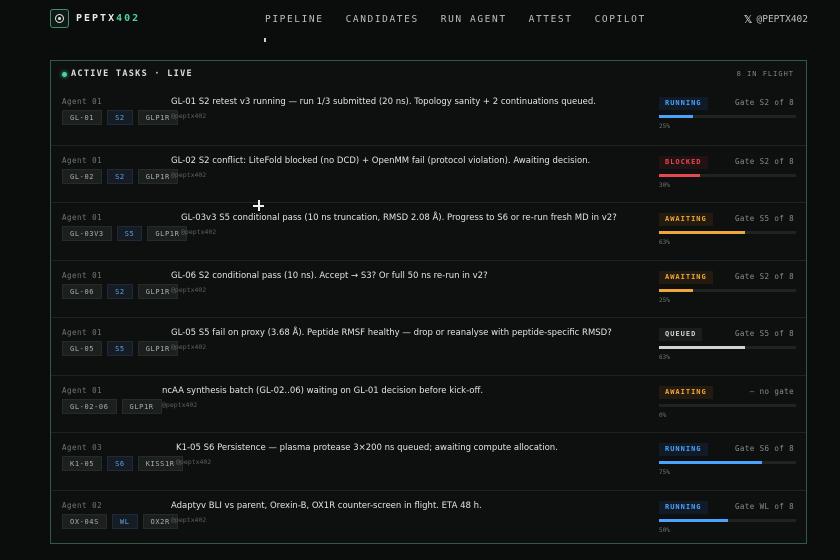 The width and height of the screenshot is (840, 560). What do you see at coordinates (620, 19) in the screenshot?
I see `nav-copilot: COPILOT` at bounding box center [620, 19].